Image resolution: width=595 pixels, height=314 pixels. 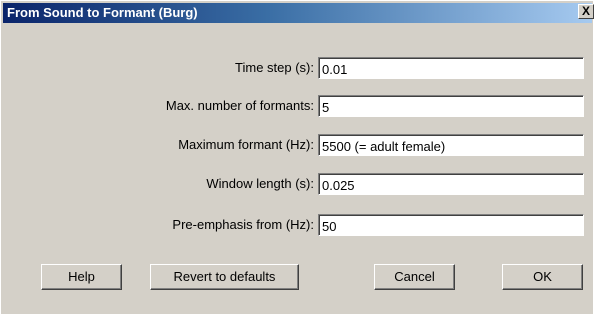 I want to click on field-row-maximum-formant: Maximum formant (Hz):, so click(x=297, y=145).